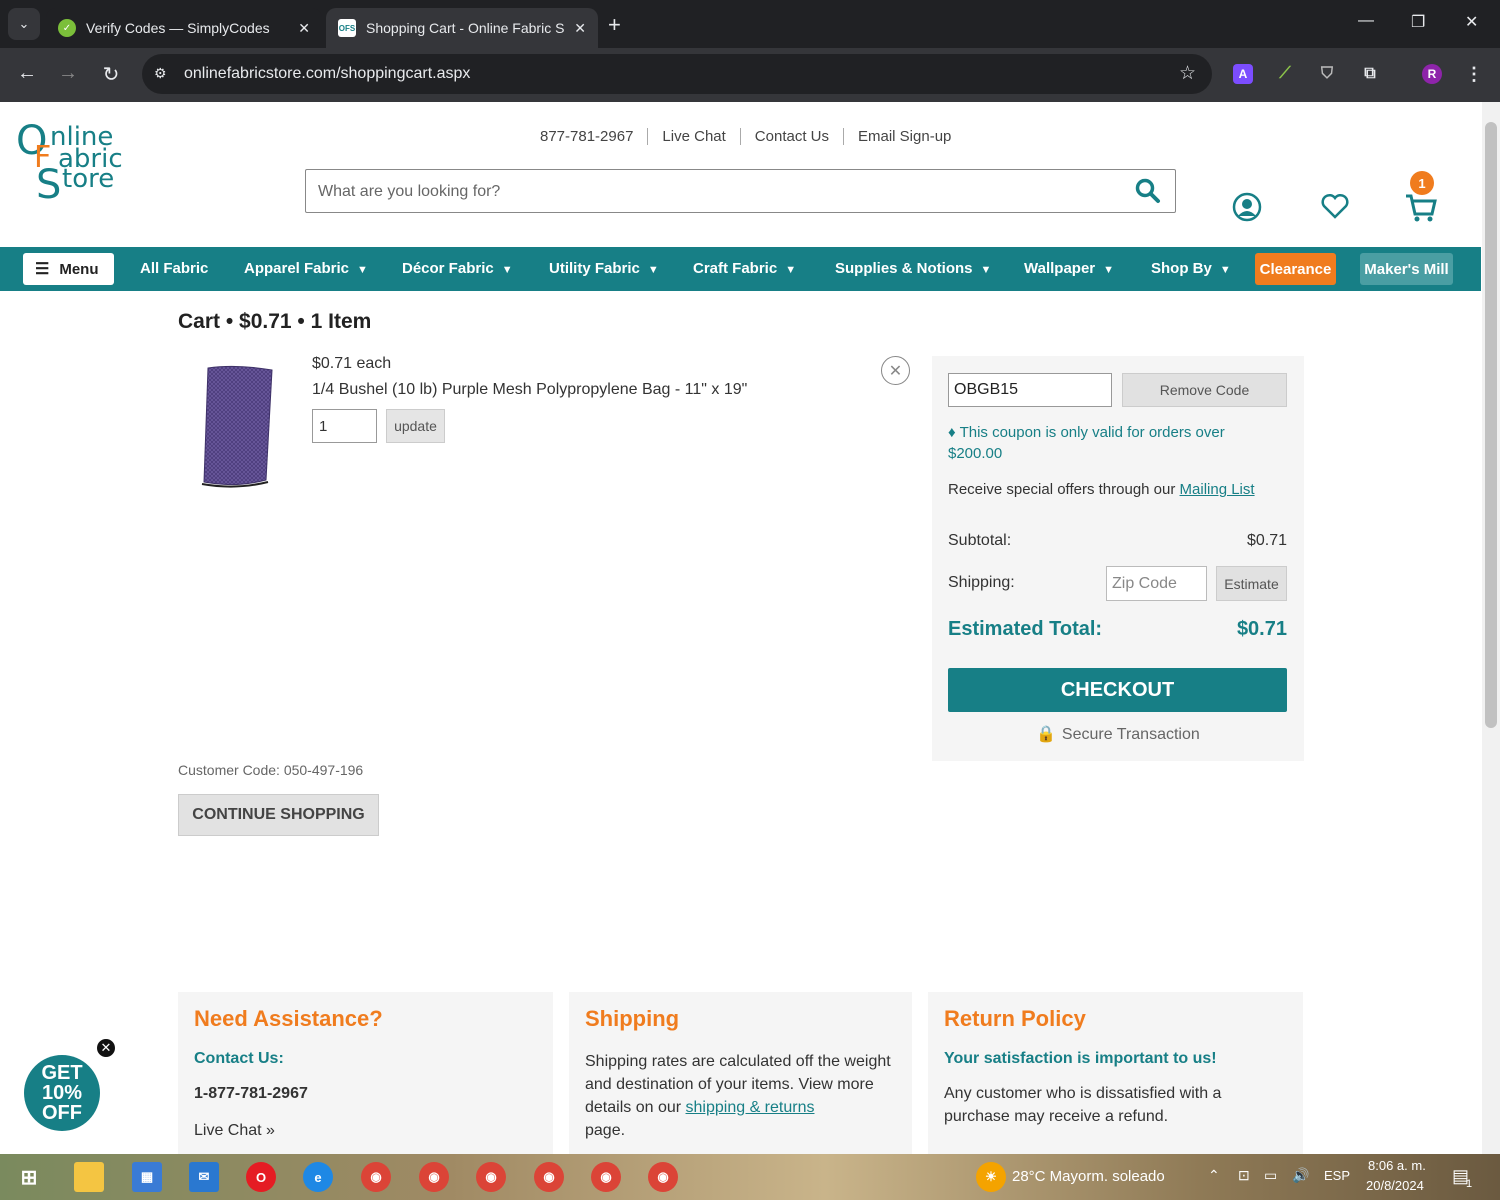 This screenshot has height=1200, width=1500. Describe the element at coordinates (204, 1177) in the screenshot. I see `mail-icon: ✉` at that location.